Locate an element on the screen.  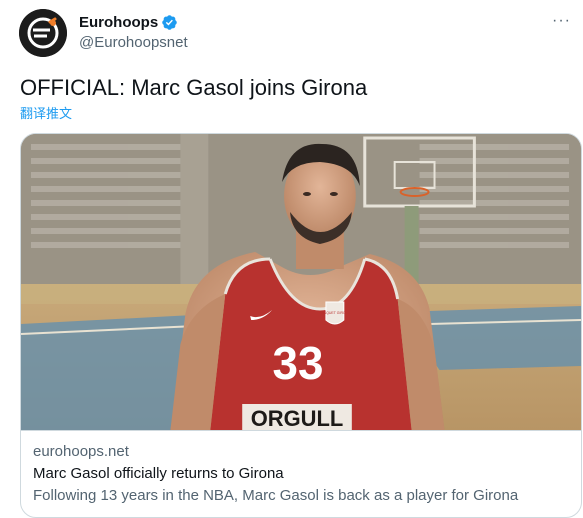
name-row: Eurohoops is located at coordinates (133, 22).